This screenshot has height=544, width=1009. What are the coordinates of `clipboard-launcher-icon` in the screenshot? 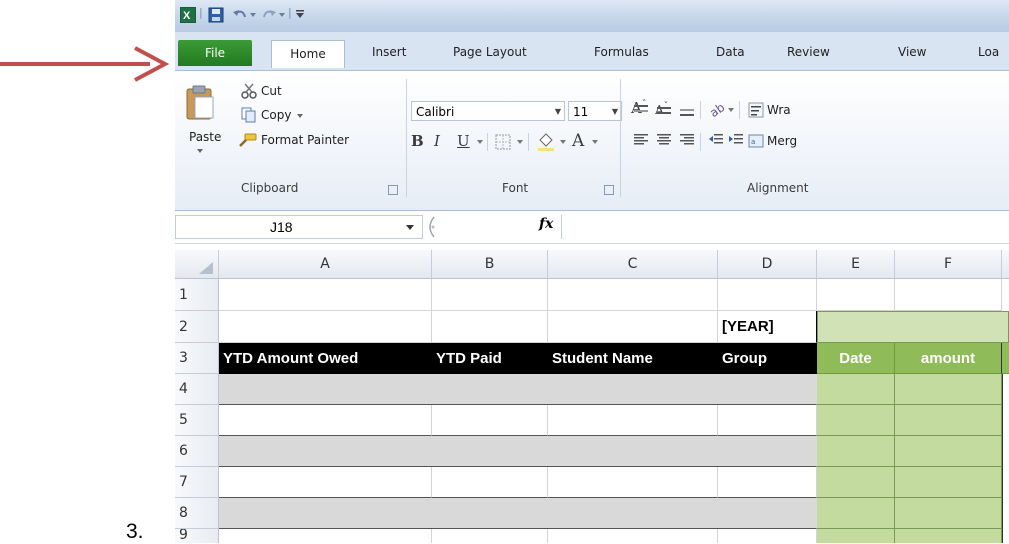 It's located at (393, 190).